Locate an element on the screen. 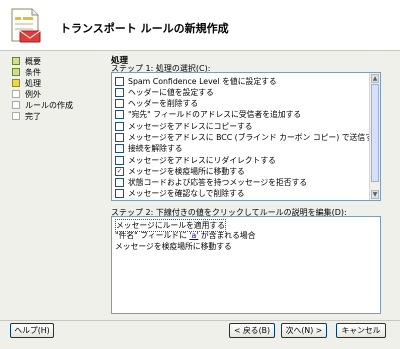  action-label: メッセージをアドレスにリダイレクトする is located at coordinates (202, 160).